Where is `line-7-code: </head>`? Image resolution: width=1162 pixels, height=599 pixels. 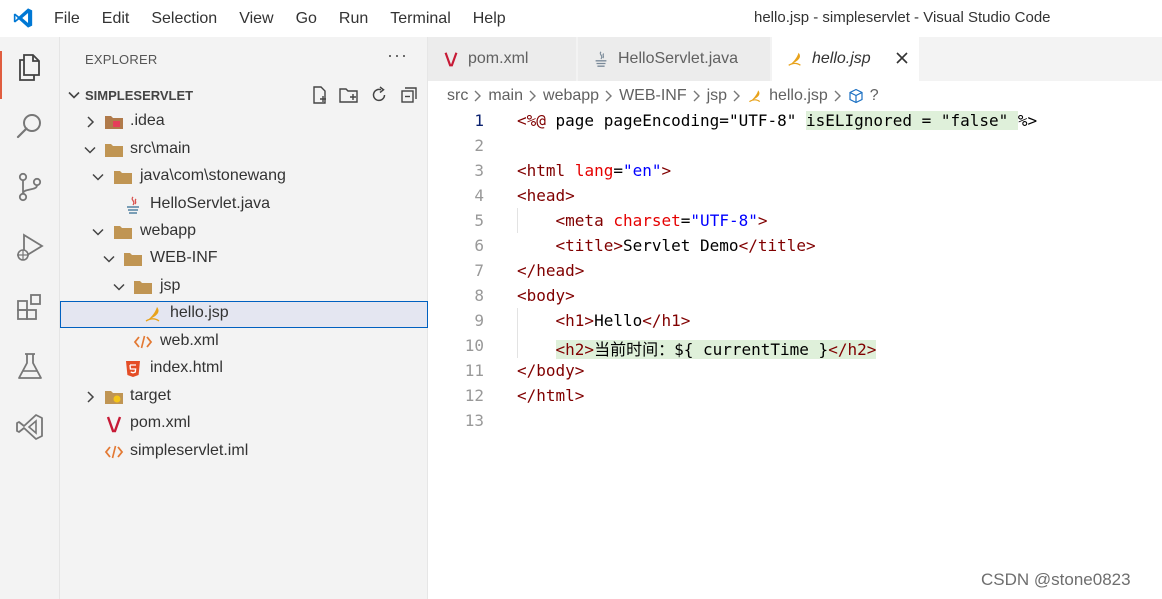 line-7-code: </head> is located at coordinates (551, 270).